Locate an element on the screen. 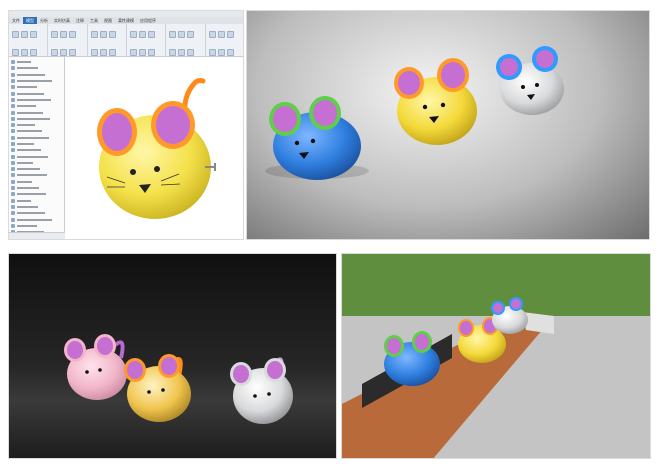 This screenshot has height=469, width=660. yellow-mouse-model is located at coordinates (156, 148).